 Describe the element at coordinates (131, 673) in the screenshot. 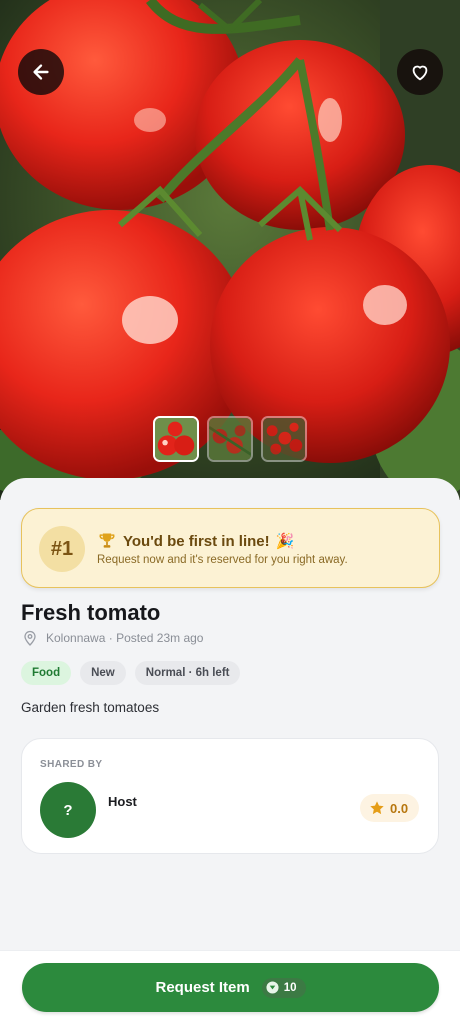

I see `item-tags: Food New Normal · 6h left` at that location.